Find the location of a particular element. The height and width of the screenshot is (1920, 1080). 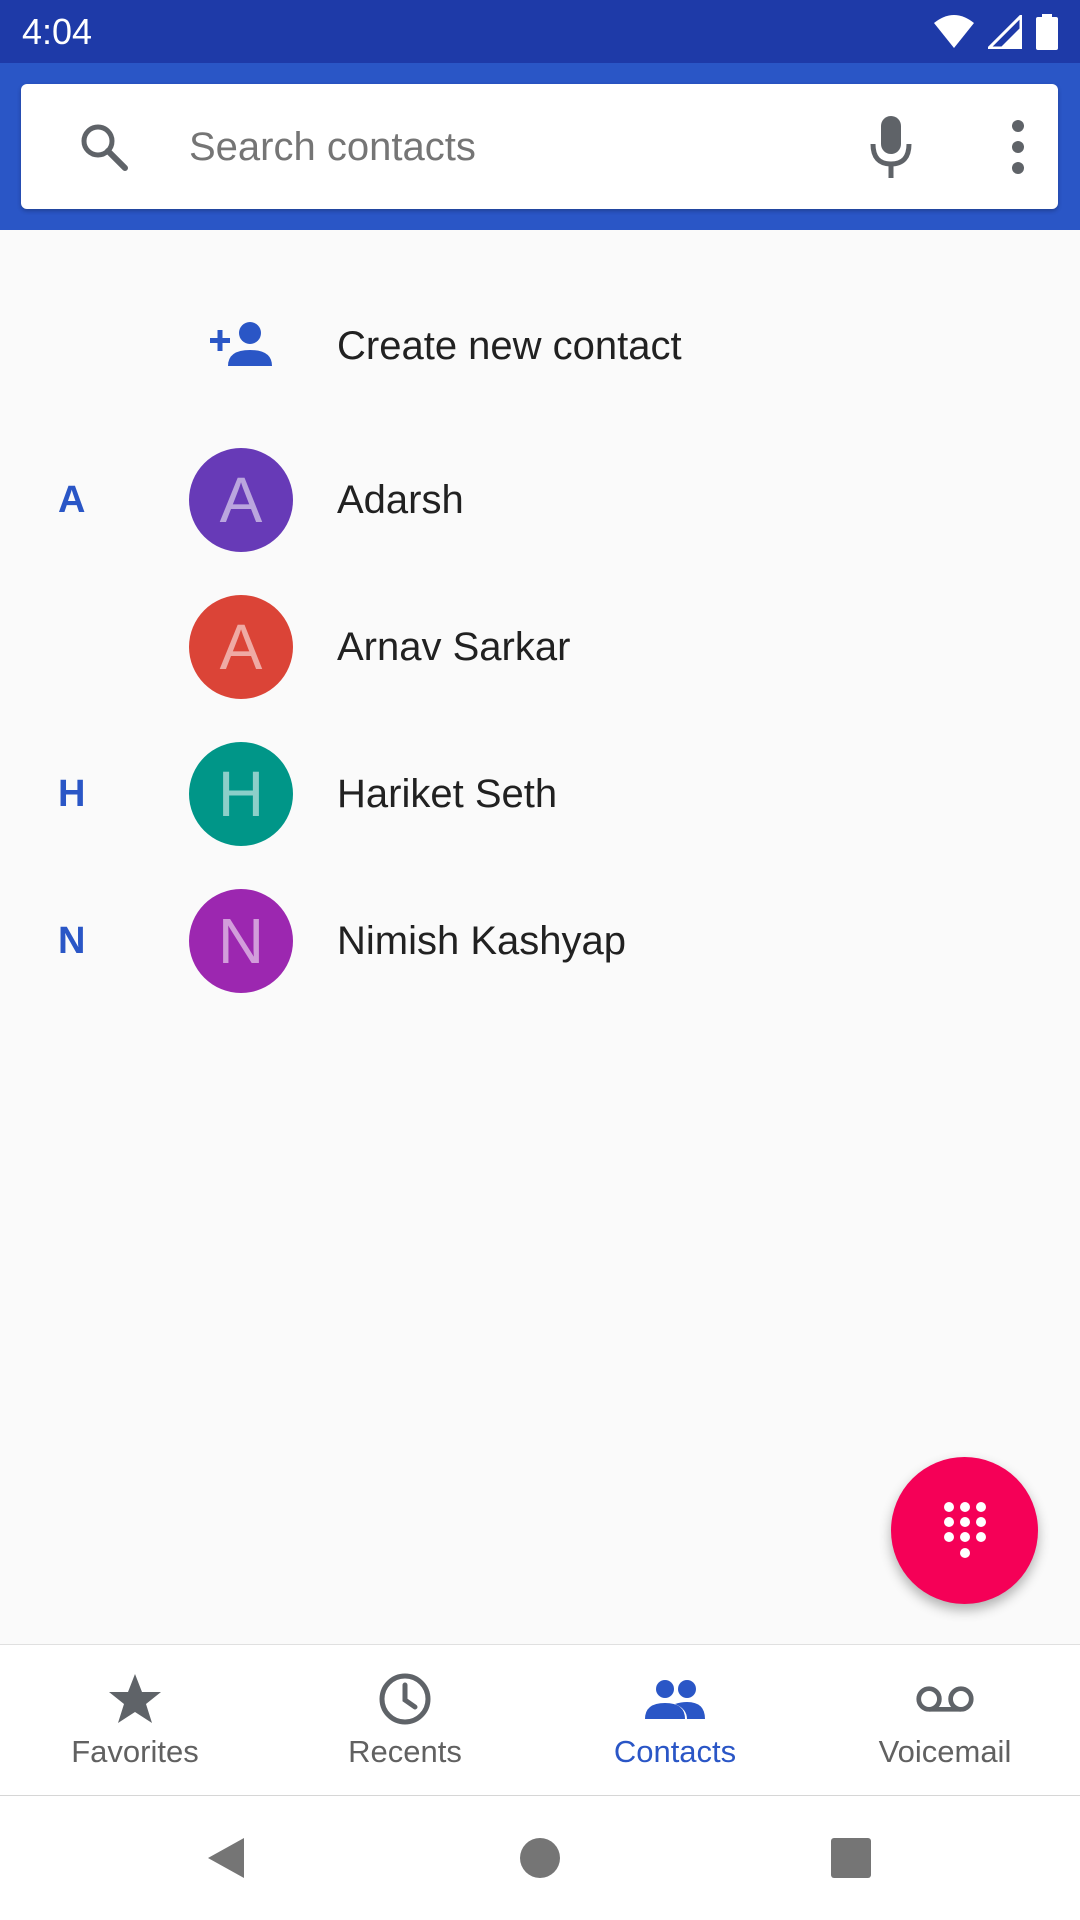

dialpad-fab is located at coordinates (964, 1530).